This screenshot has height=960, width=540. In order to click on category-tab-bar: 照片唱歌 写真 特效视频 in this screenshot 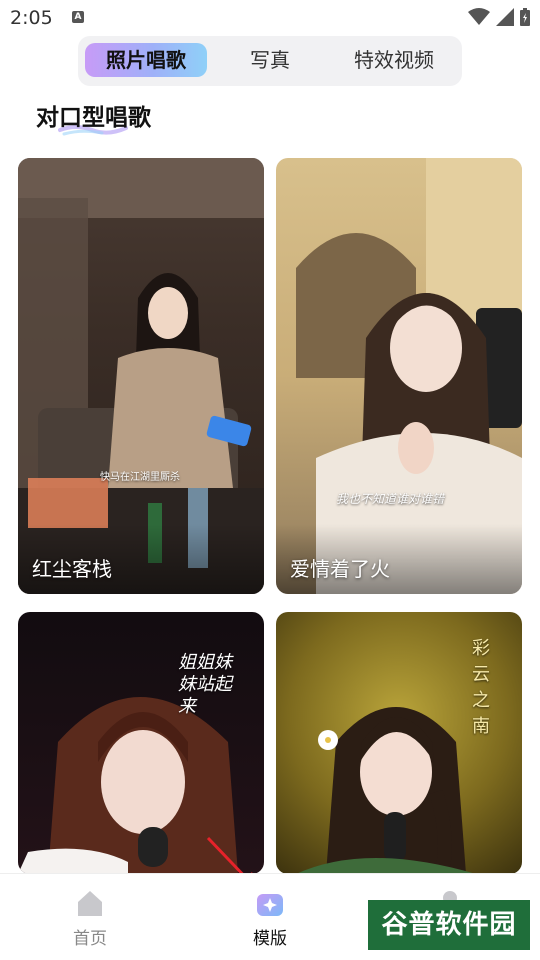, I will do `click(270, 61)`.